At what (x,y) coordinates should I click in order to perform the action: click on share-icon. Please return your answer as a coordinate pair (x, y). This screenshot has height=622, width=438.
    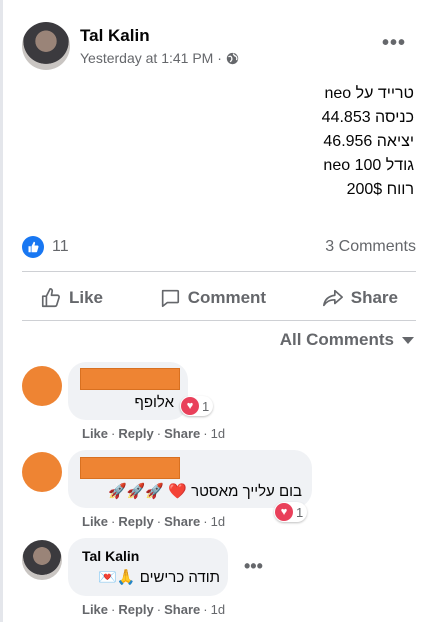
    Looking at the image, I should click on (332, 298).